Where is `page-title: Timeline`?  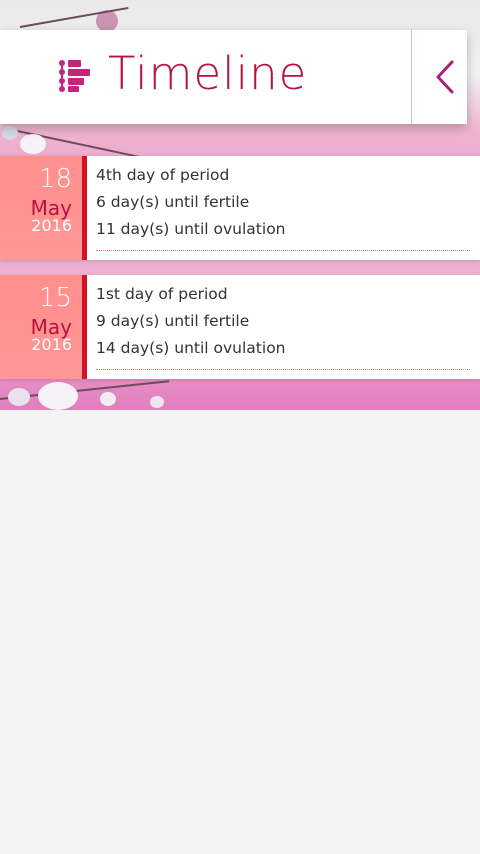
page-title: Timeline is located at coordinates (208, 73).